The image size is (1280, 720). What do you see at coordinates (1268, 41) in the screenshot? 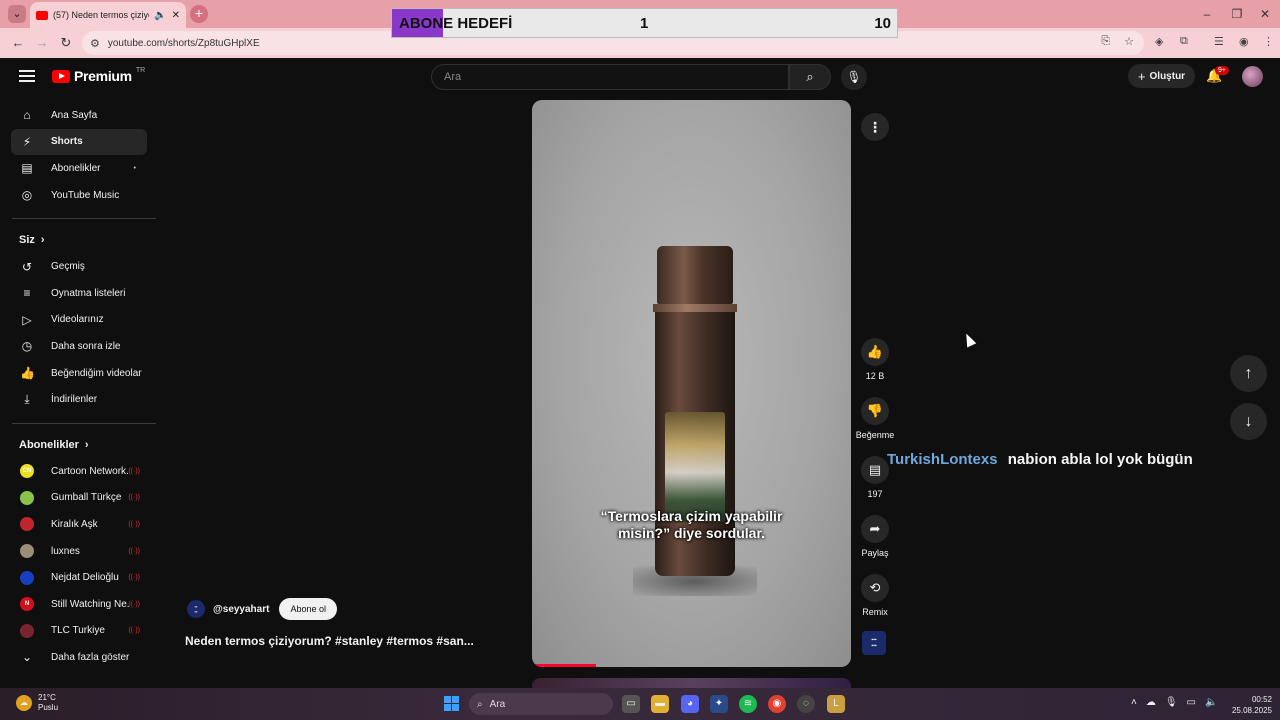
I see `browser-menu-icon: ⋮` at bounding box center [1268, 41].